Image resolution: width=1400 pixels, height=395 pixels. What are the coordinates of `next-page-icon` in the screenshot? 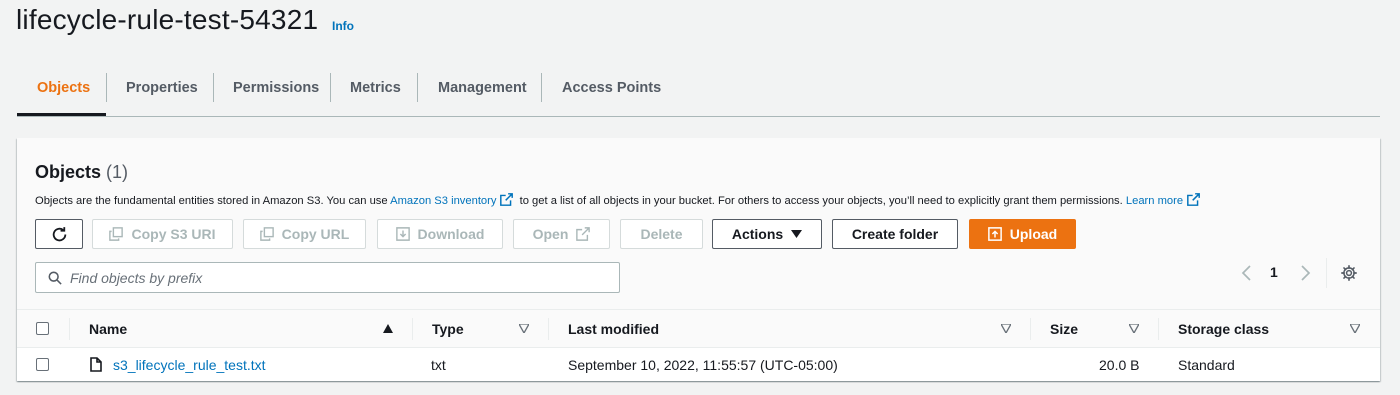 It's located at (1305, 273).